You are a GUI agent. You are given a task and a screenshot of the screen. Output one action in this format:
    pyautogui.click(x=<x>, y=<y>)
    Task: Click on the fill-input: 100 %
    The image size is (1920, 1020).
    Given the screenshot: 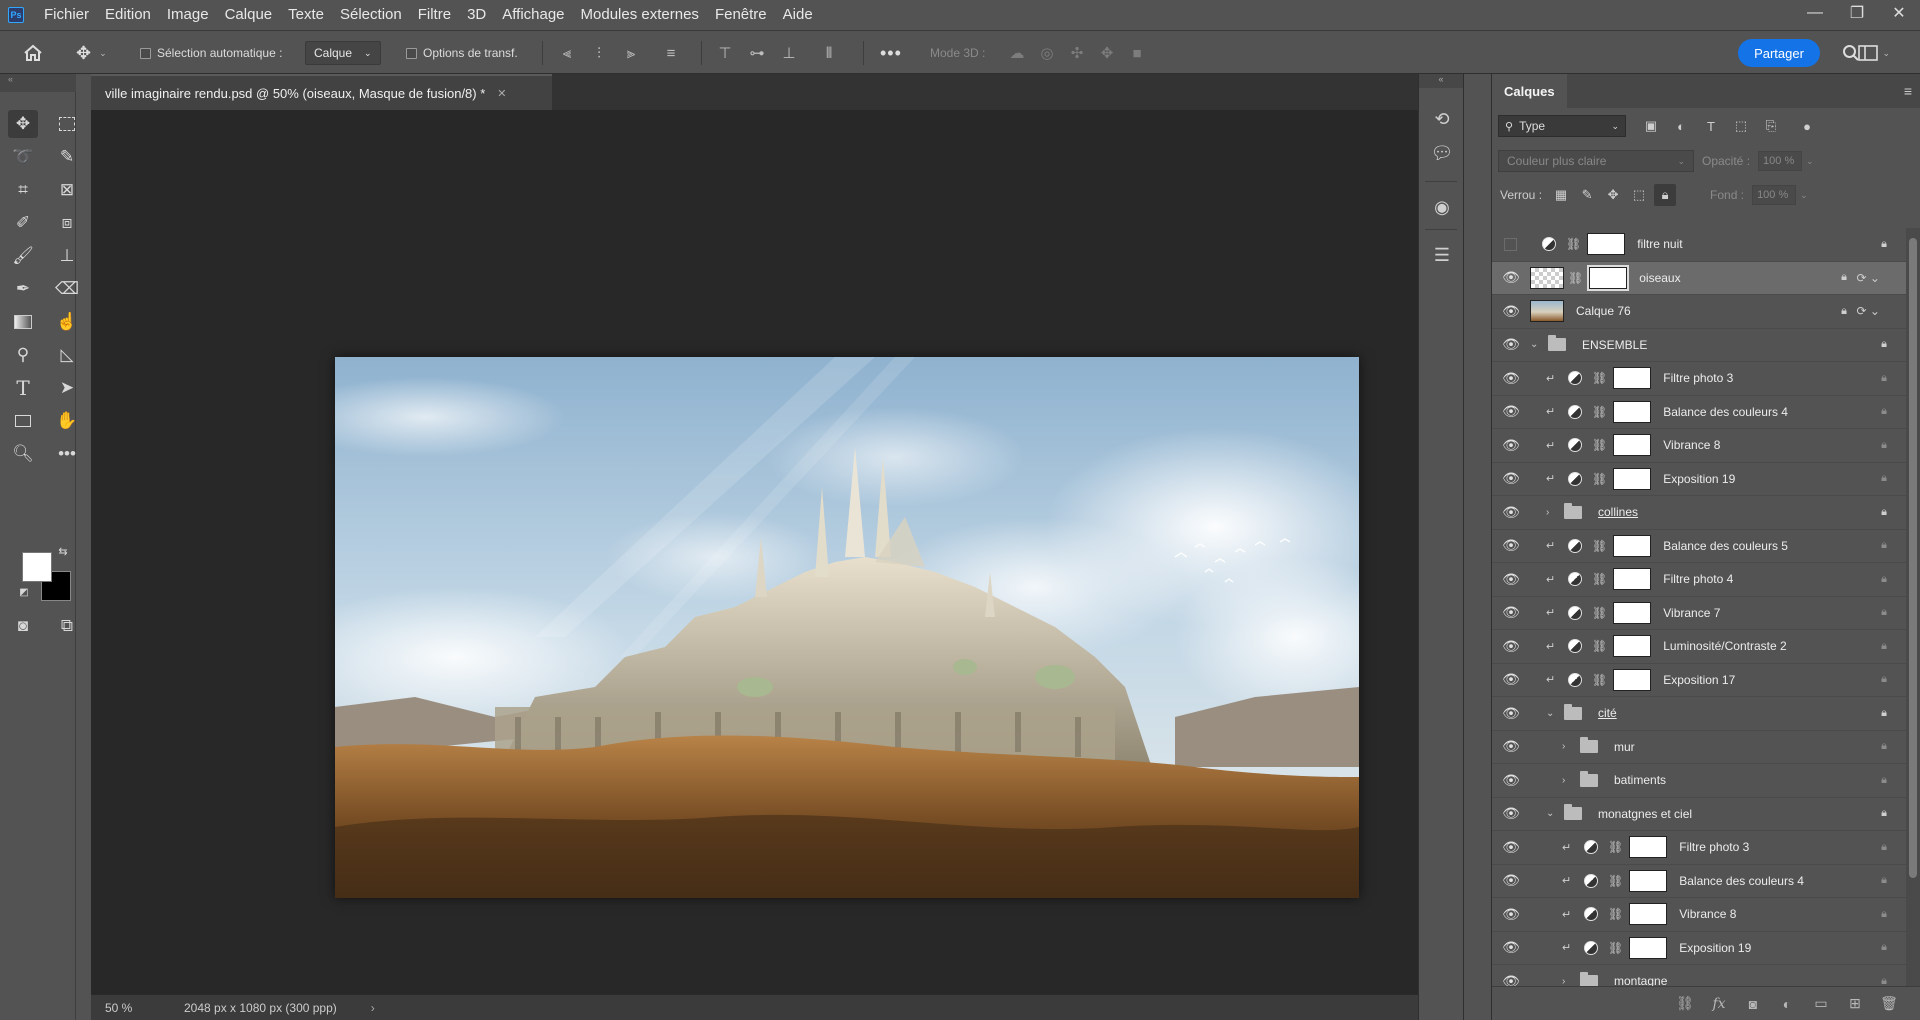 What is the action you would take?
    pyautogui.click(x=1774, y=195)
    